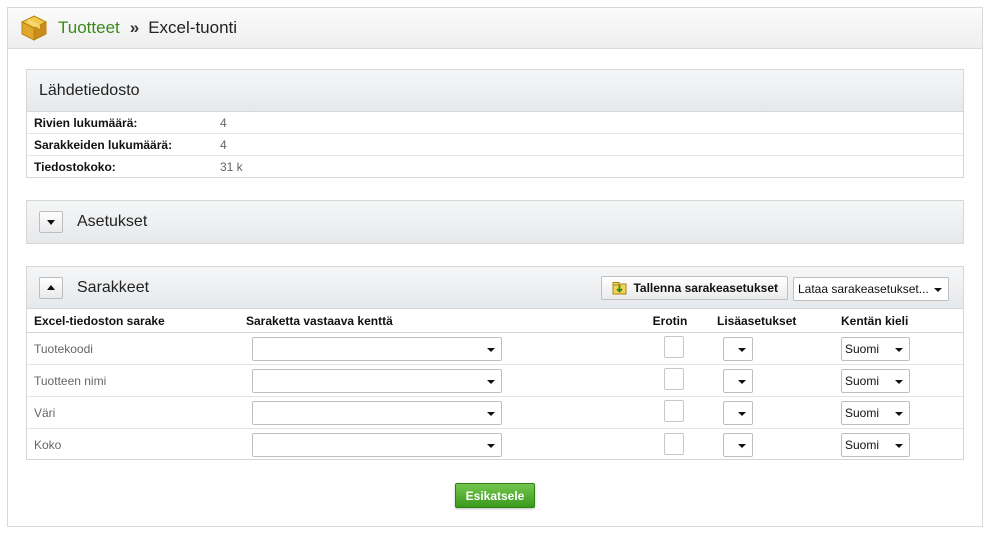  I want to click on excel-column-name: Koko, so click(48, 445).